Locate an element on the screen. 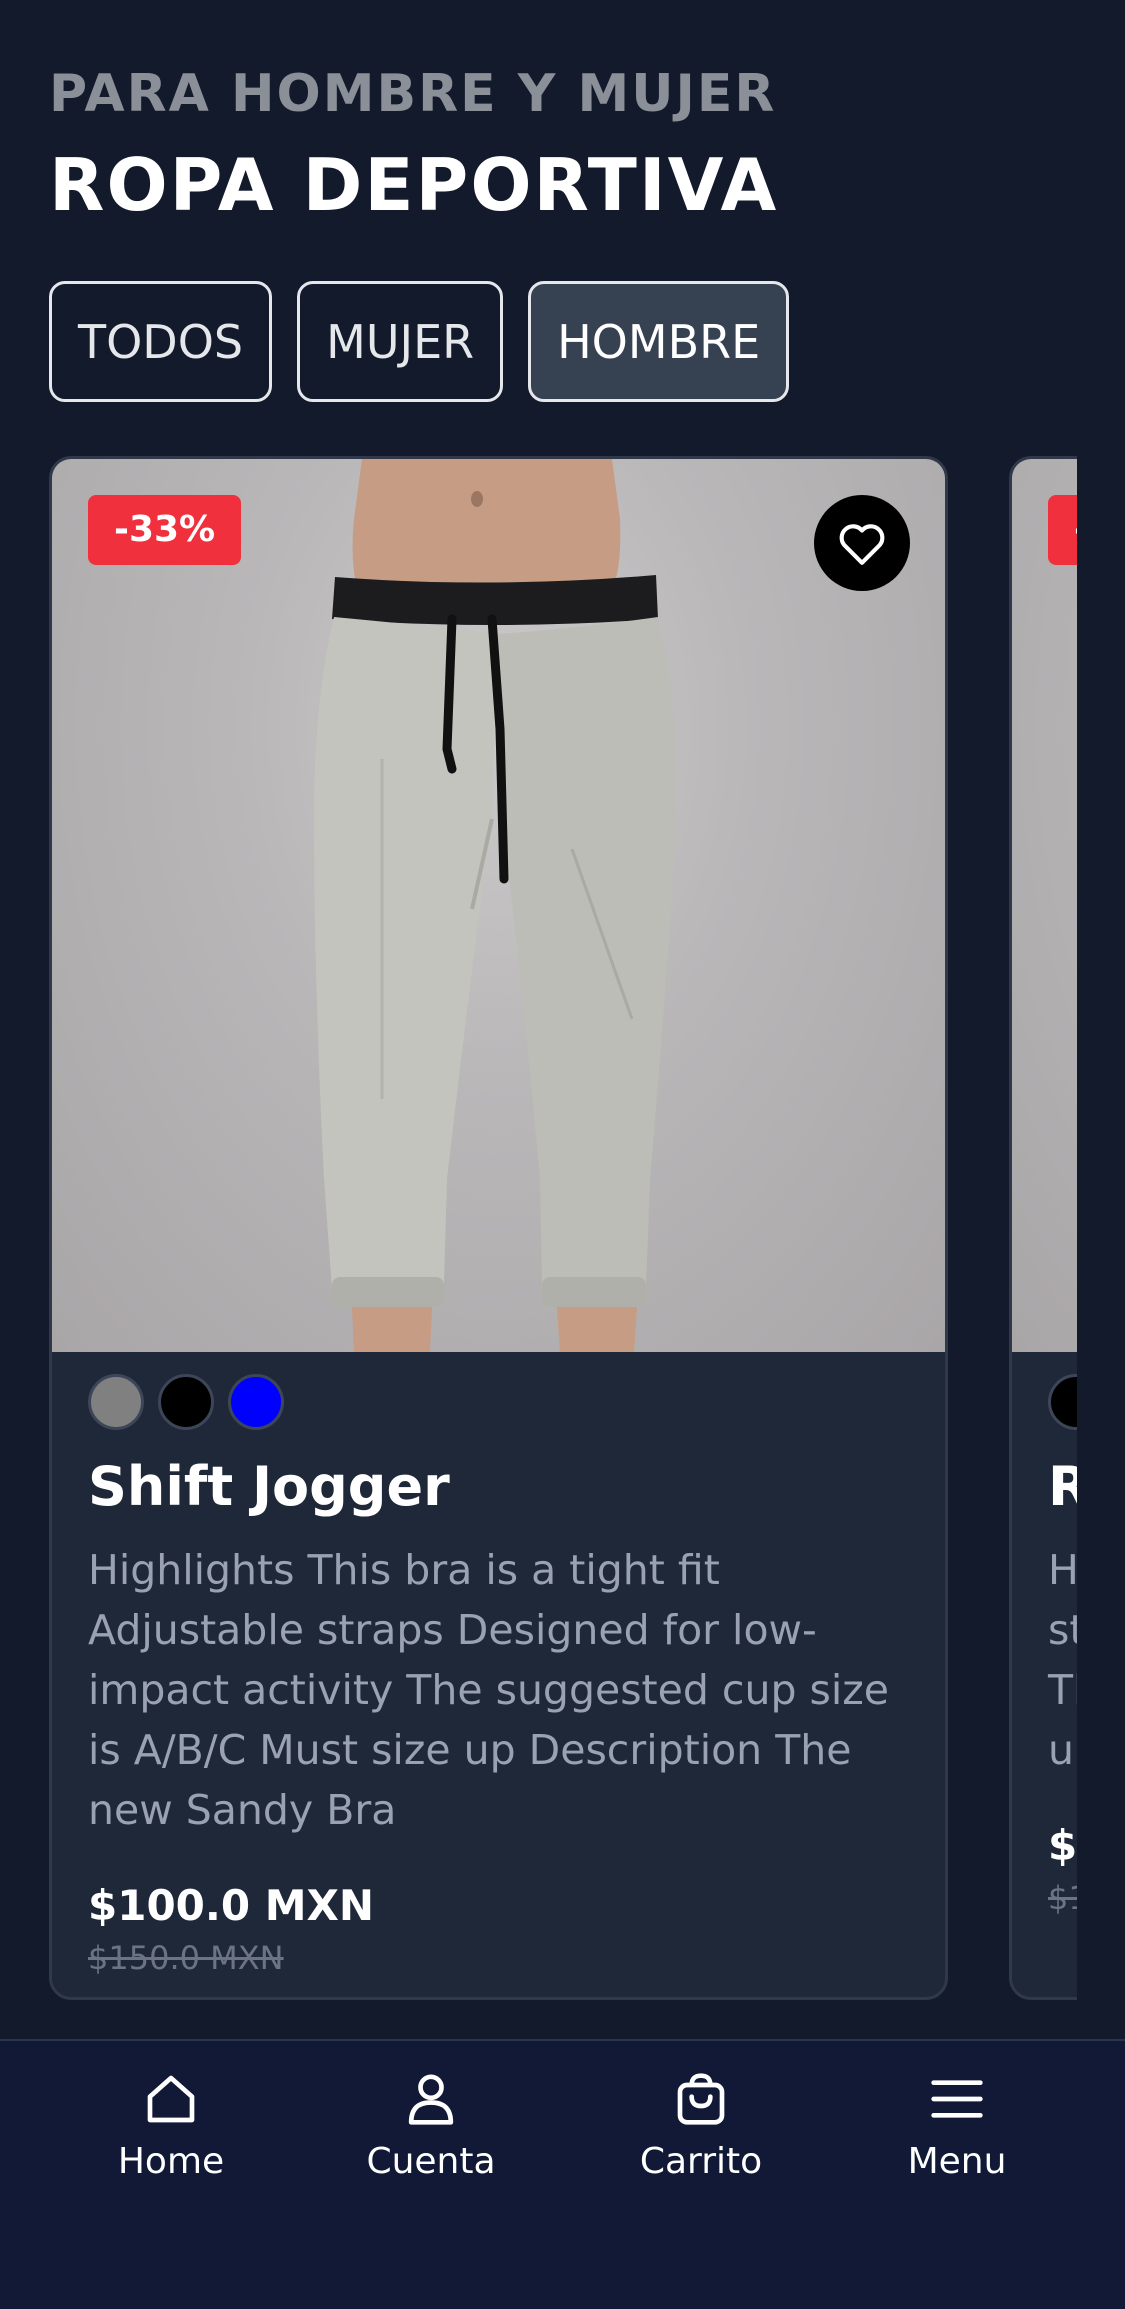  page-subtitle: PARA HOMBRE Y MUJER is located at coordinates (413, 94).